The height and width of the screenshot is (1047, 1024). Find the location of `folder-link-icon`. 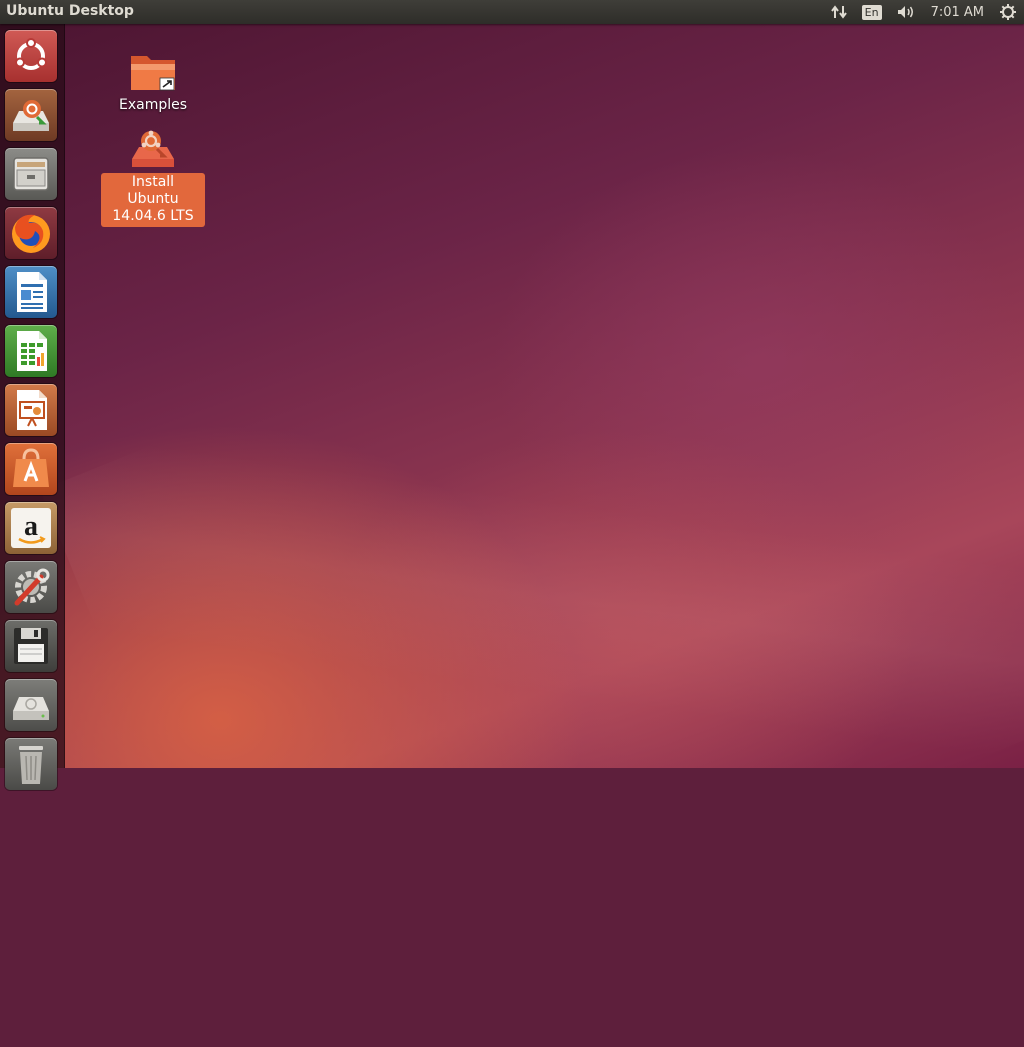

folder-link-icon is located at coordinates (153, 73).